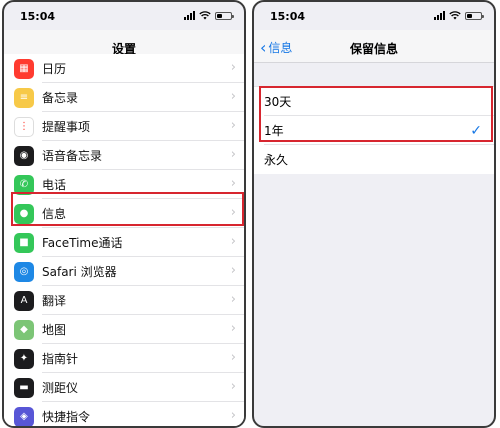 This screenshot has width=500, height=428. What do you see at coordinates (24, 97) in the screenshot?
I see `notes-icon: ≡` at bounding box center [24, 97].